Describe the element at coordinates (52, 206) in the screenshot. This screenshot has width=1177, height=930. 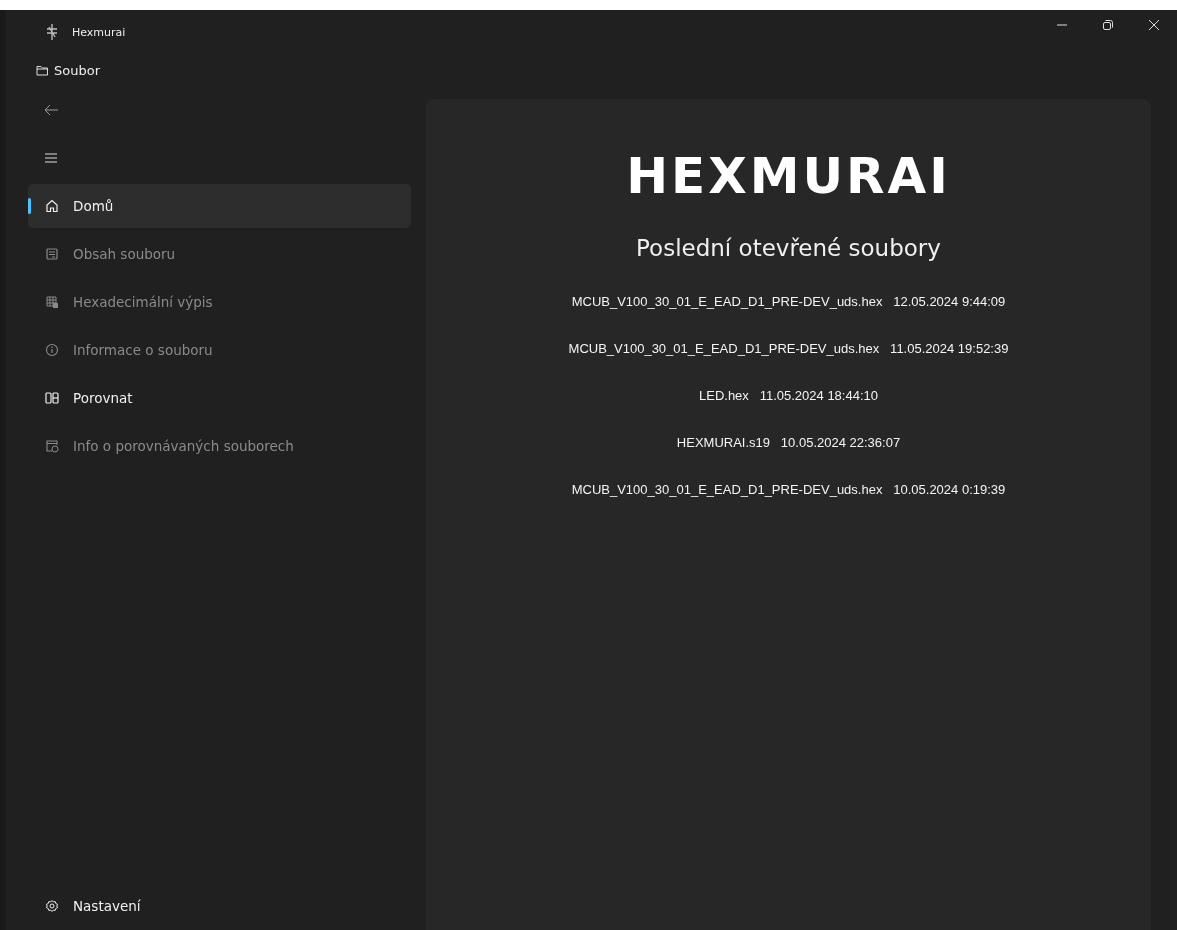
I see `home-icon` at that location.